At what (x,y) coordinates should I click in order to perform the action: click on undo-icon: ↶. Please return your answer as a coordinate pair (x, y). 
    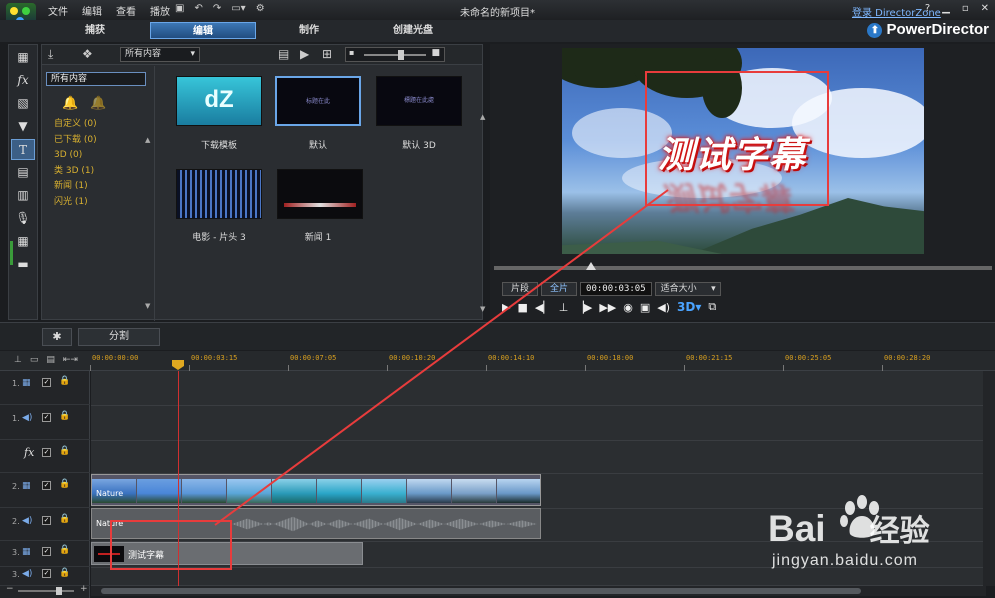
    Looking at the image, I should click on (198, 8).